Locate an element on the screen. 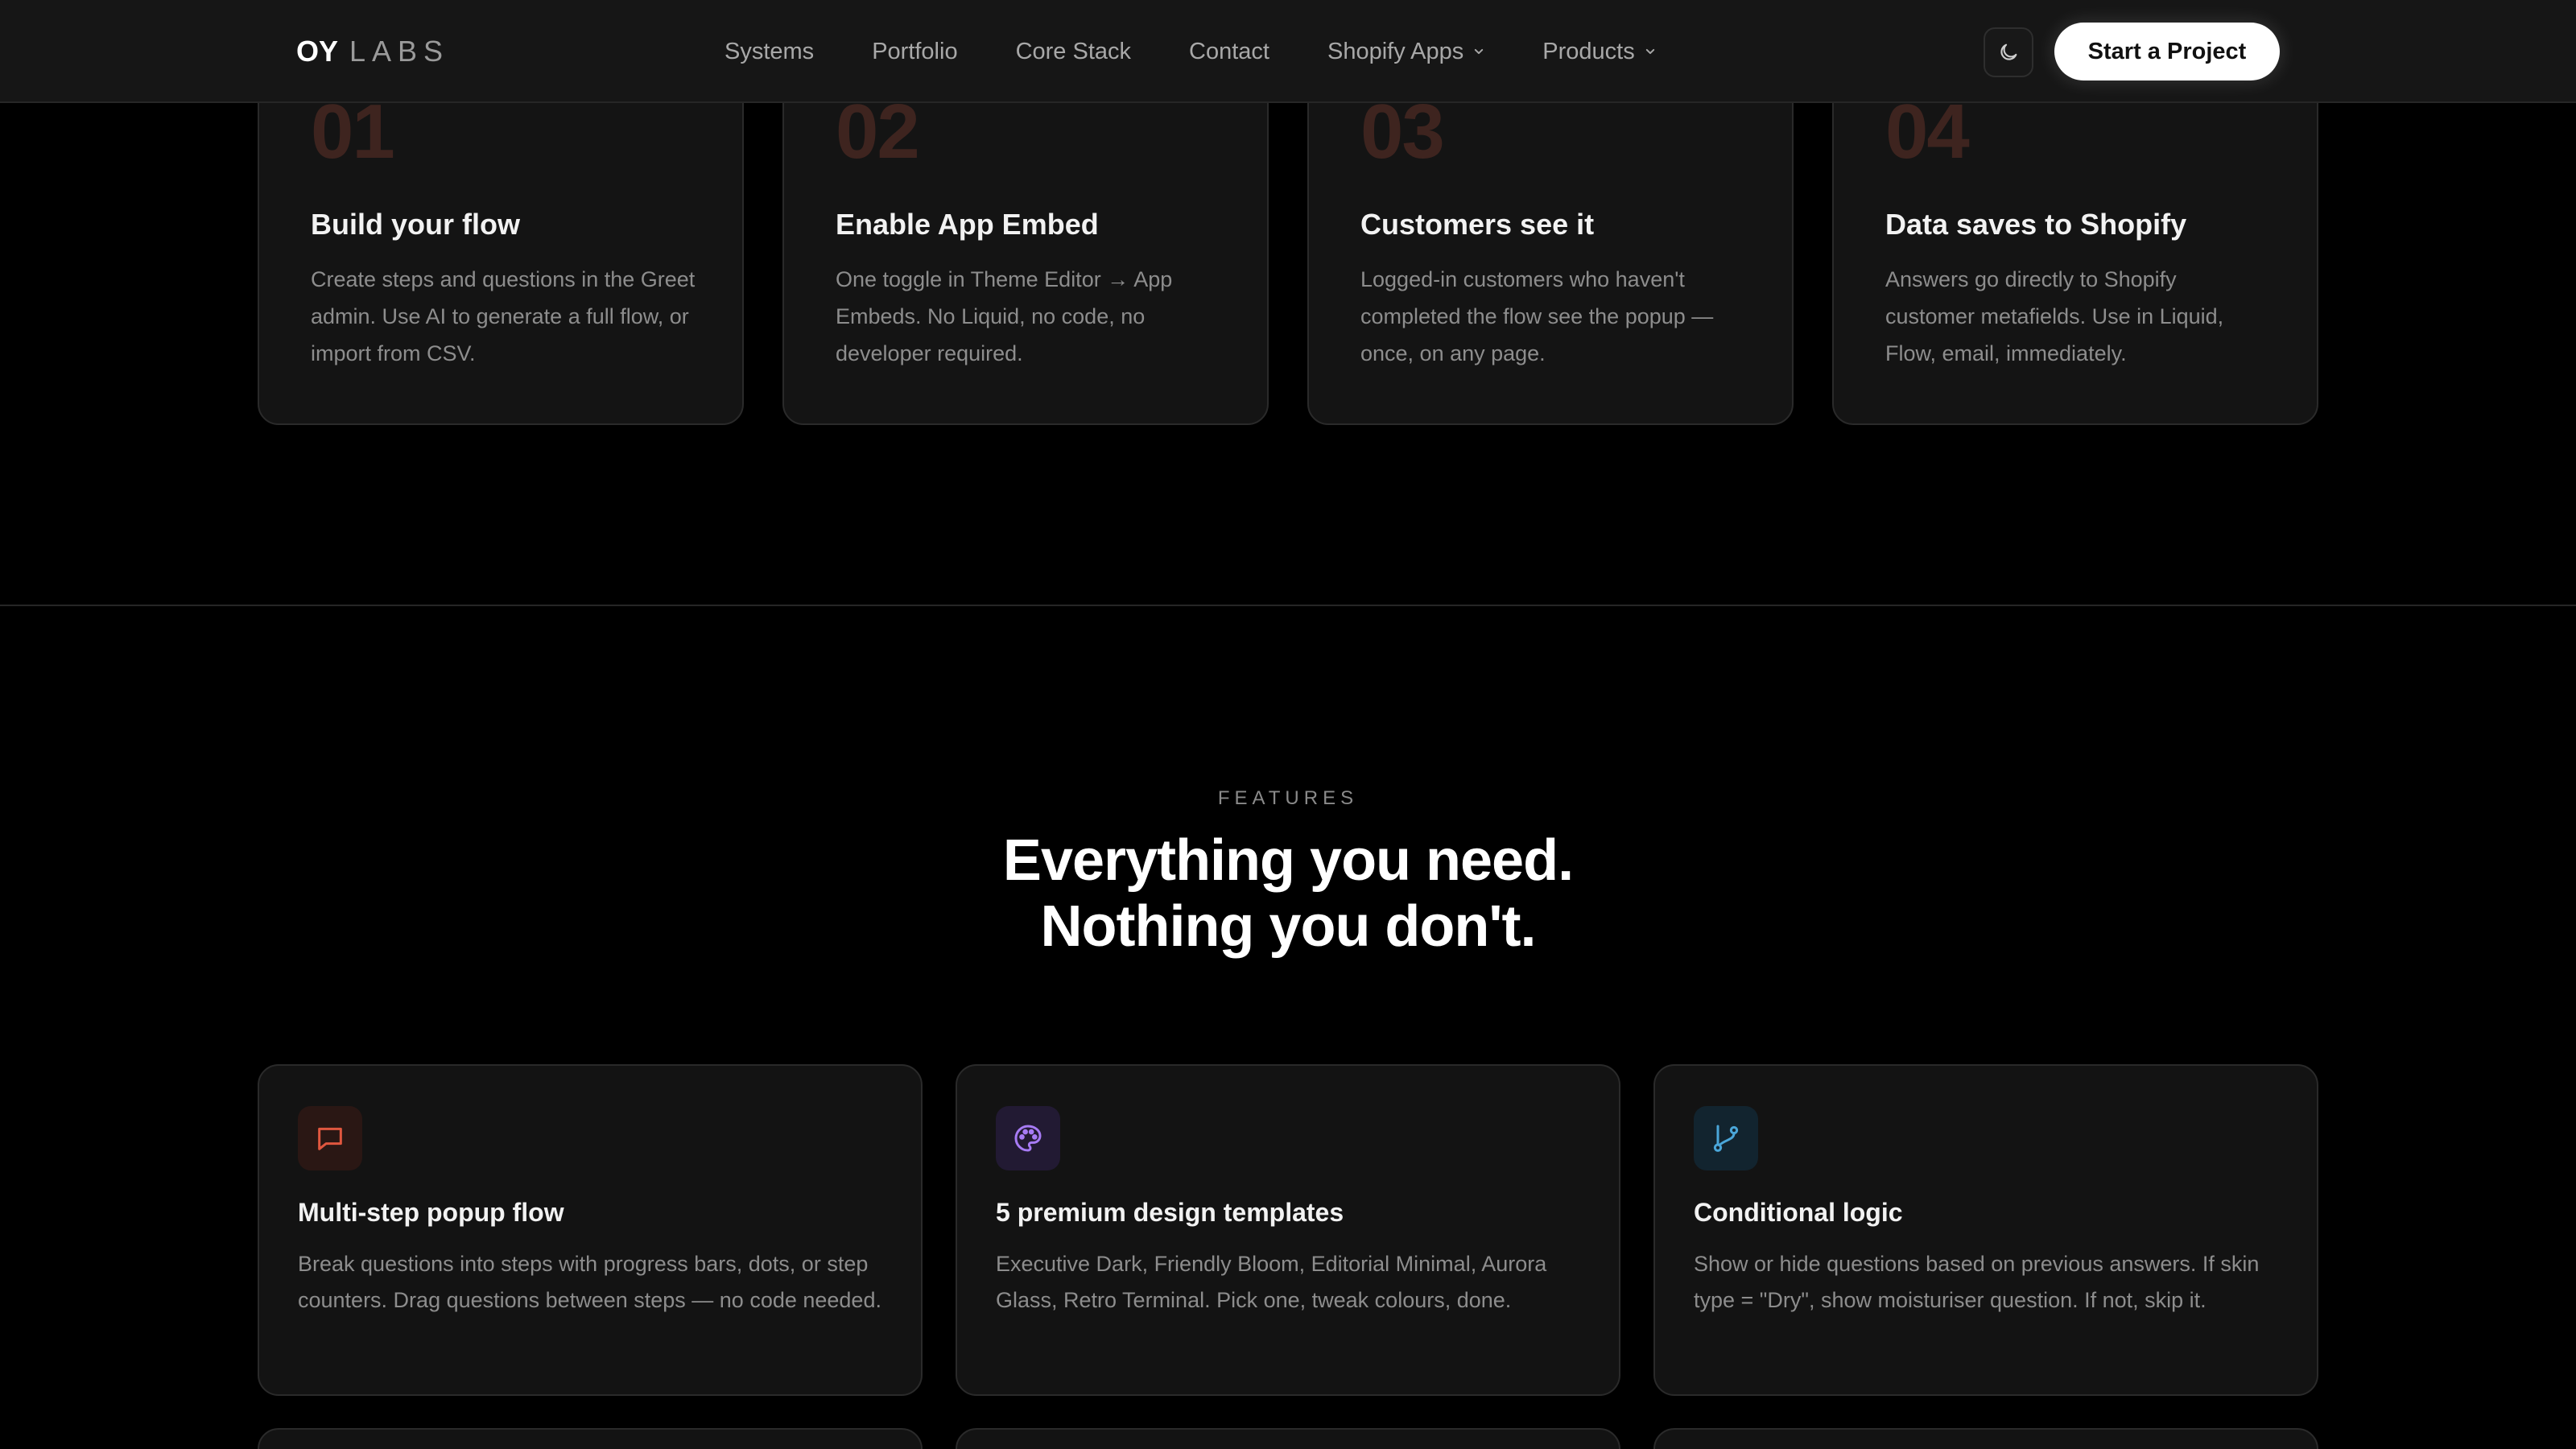 This screenshot has width=2576, height=1449. palette-icon is located at coordinates (1028, 1138).